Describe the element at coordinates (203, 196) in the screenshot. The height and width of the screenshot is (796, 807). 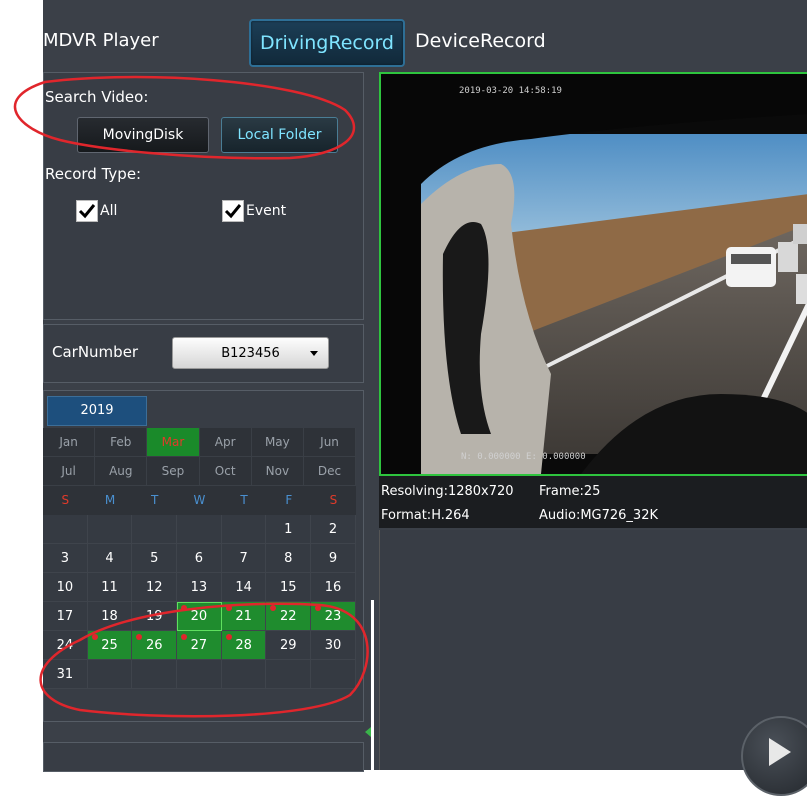
I see `search-panel` at that location.